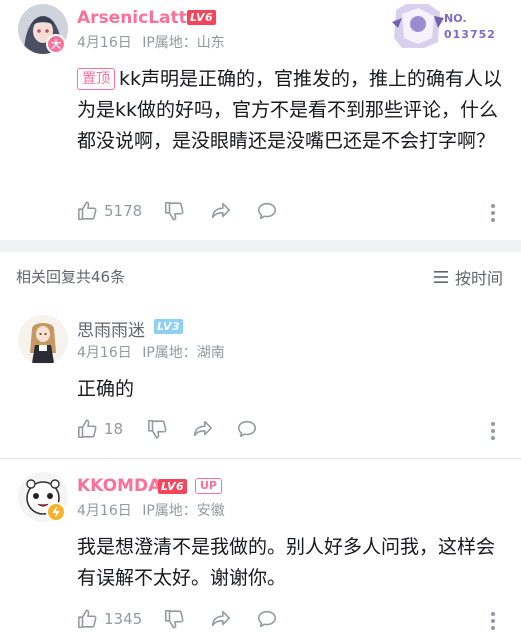  Describe the element at coordinates (137, 18) in the screenshot. I see `username: ArsenicLatte` at that location.